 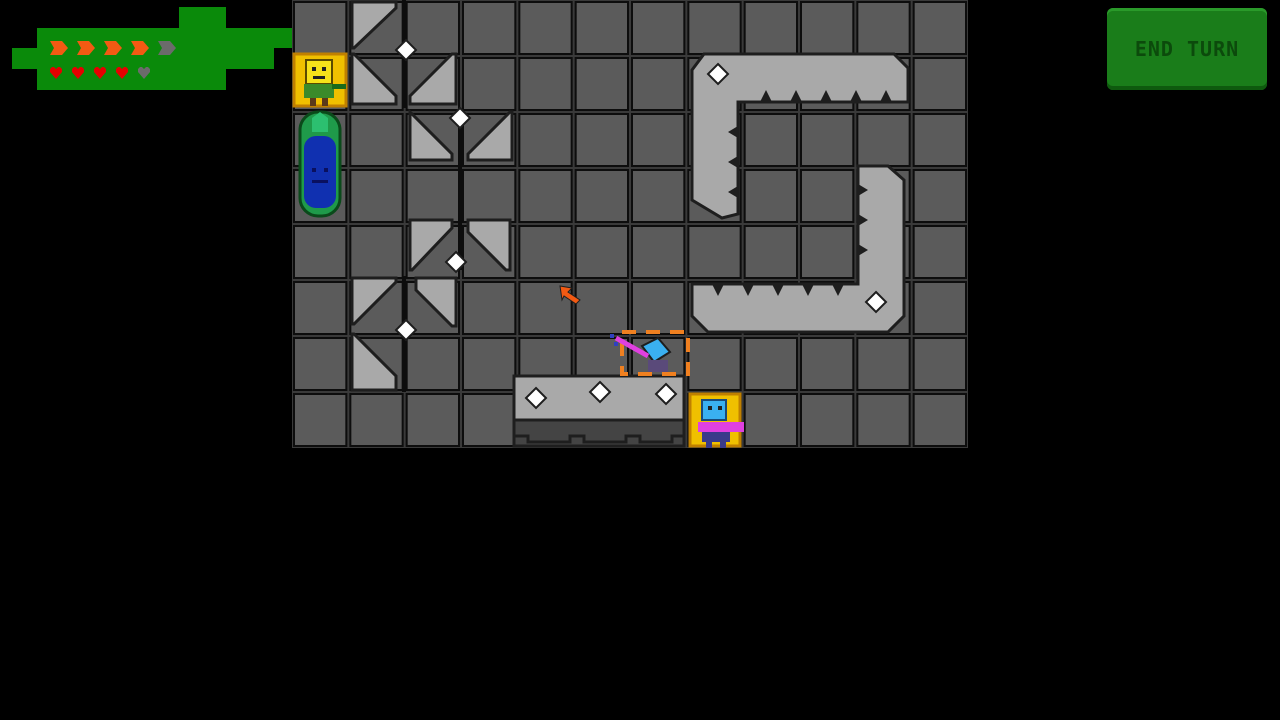 I want to click on green-capsule-unit, so click(x=320, y=164).